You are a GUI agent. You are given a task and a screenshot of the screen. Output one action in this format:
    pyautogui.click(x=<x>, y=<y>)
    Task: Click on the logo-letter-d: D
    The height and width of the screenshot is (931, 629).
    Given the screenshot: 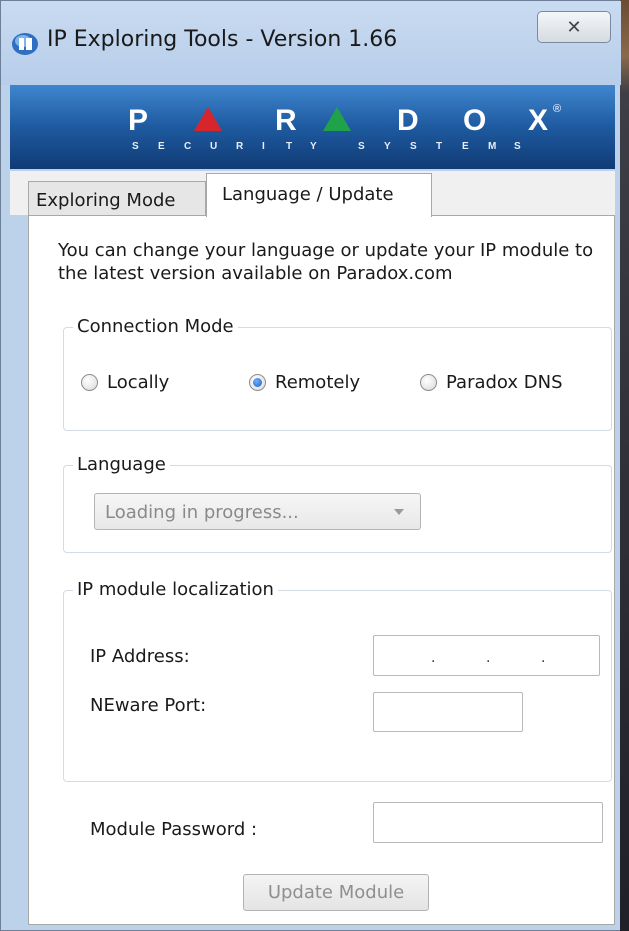 What is the action you would take?
    pyautogui.click(x=408, y=120)
    